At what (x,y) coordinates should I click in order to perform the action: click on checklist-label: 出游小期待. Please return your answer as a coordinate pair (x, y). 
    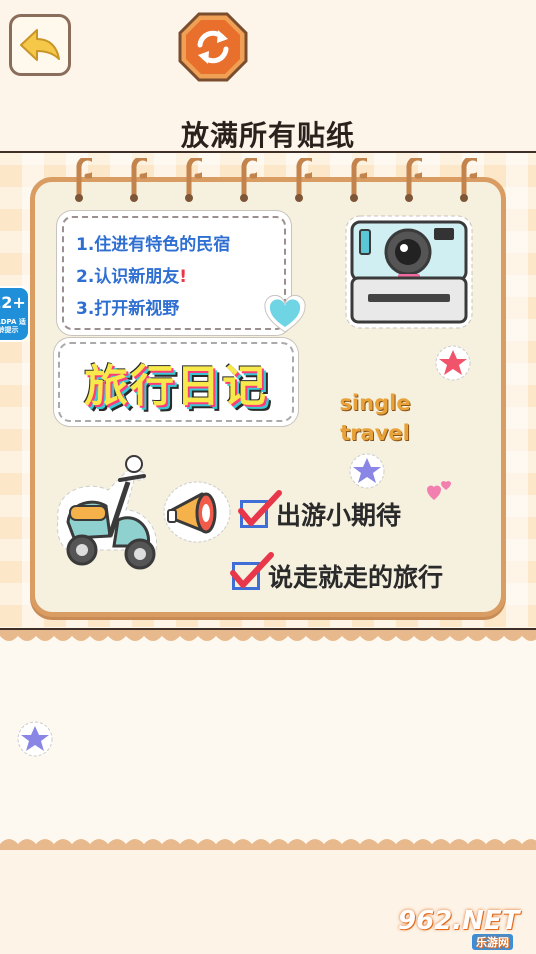
    Looking at the image, I should click on (339, 515).